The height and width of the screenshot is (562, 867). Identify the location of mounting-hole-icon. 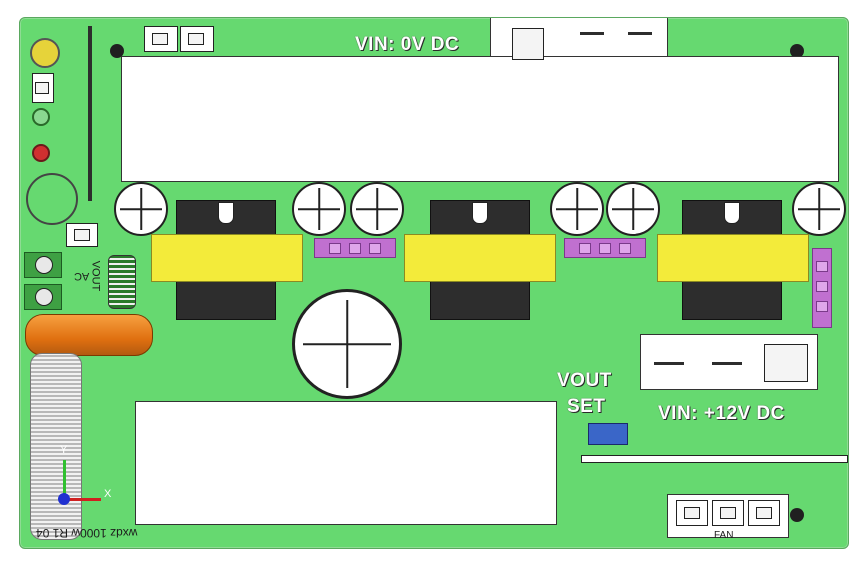
(797, 515).